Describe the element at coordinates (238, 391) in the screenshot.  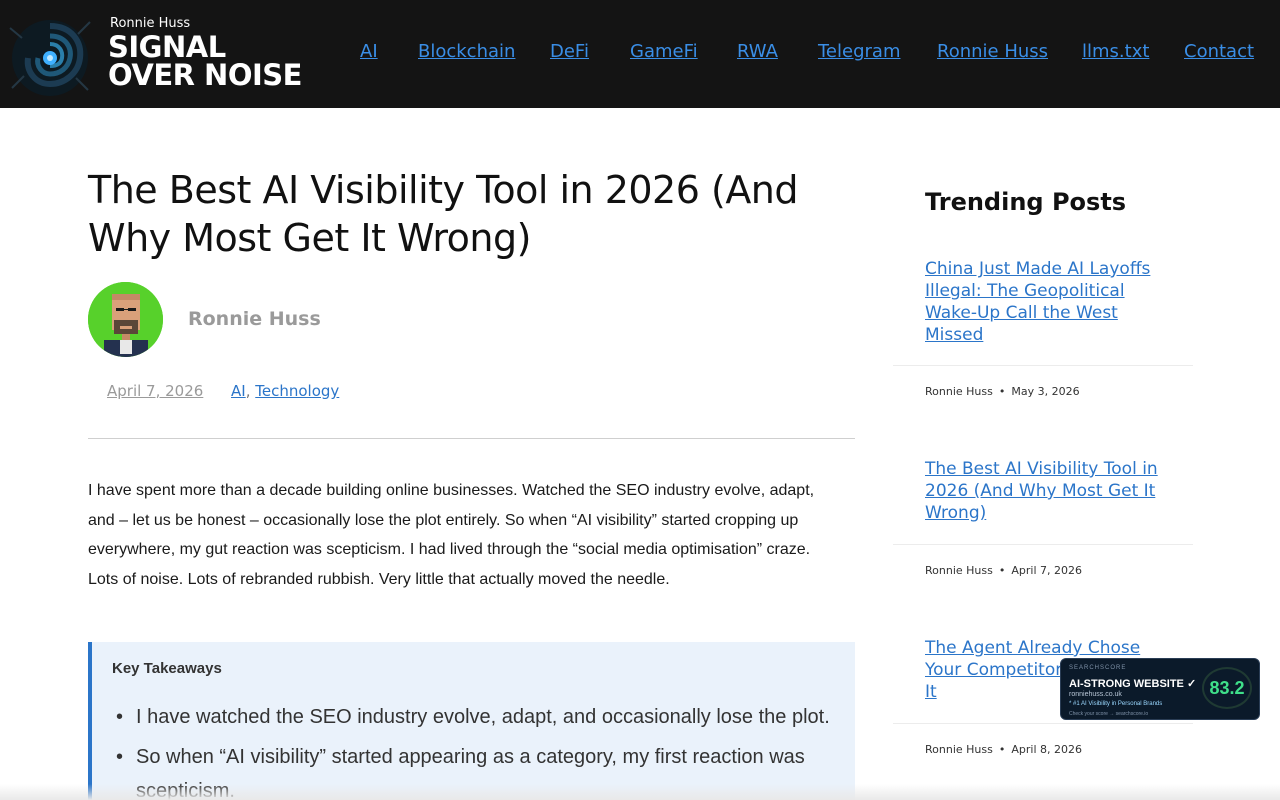
I see `category-link-ai: AI` at that location.